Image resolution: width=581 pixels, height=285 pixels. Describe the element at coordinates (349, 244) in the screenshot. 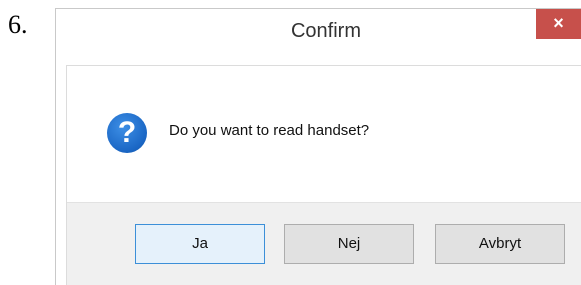

I see `no-button: Nej` at that location.